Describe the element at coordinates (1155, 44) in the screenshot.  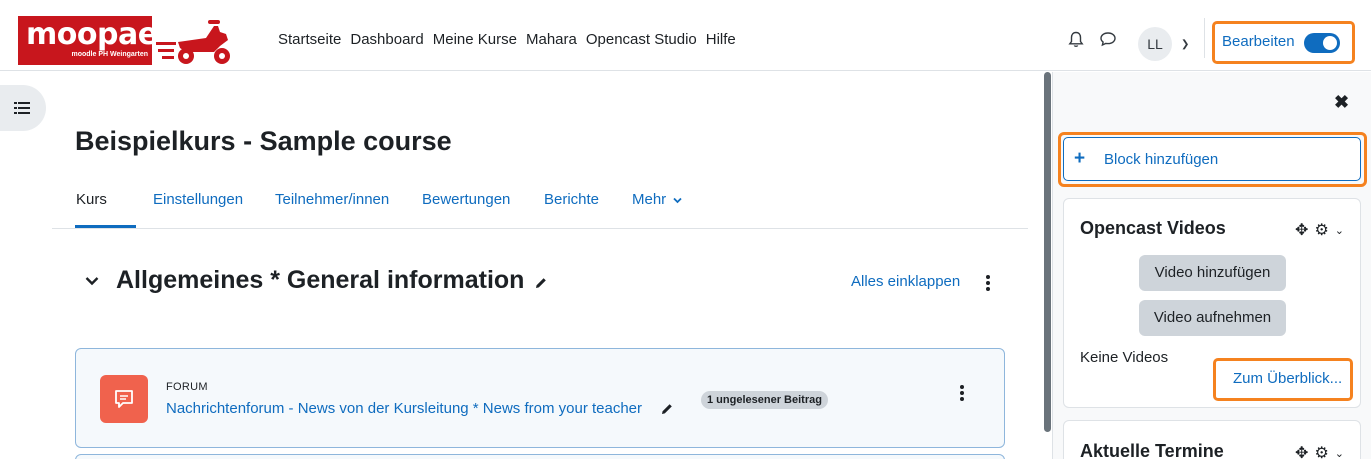
I see `user-avatar: LL` at that location.